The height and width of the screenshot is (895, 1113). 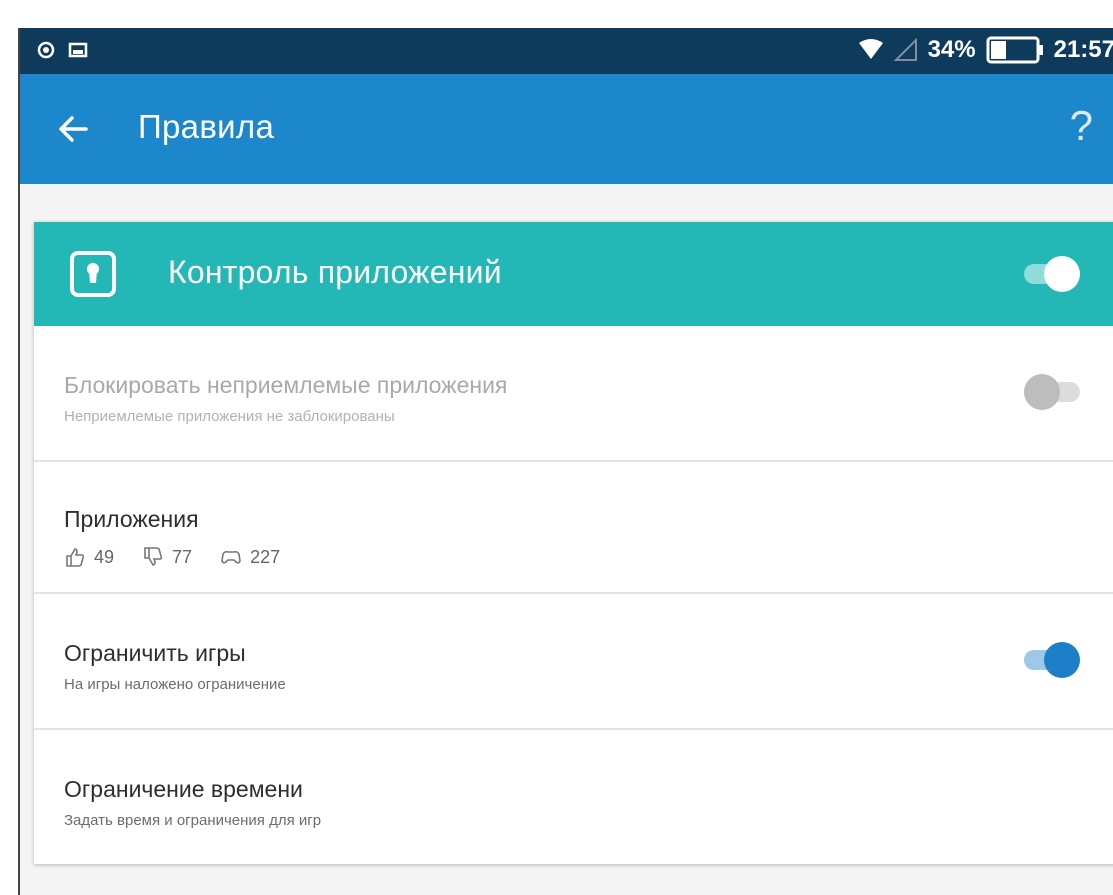 What do you see at coordinates (1052, 392) in the screenshot?
I see `block-inappropriate-toggle` at bounding box center [1052, 392].